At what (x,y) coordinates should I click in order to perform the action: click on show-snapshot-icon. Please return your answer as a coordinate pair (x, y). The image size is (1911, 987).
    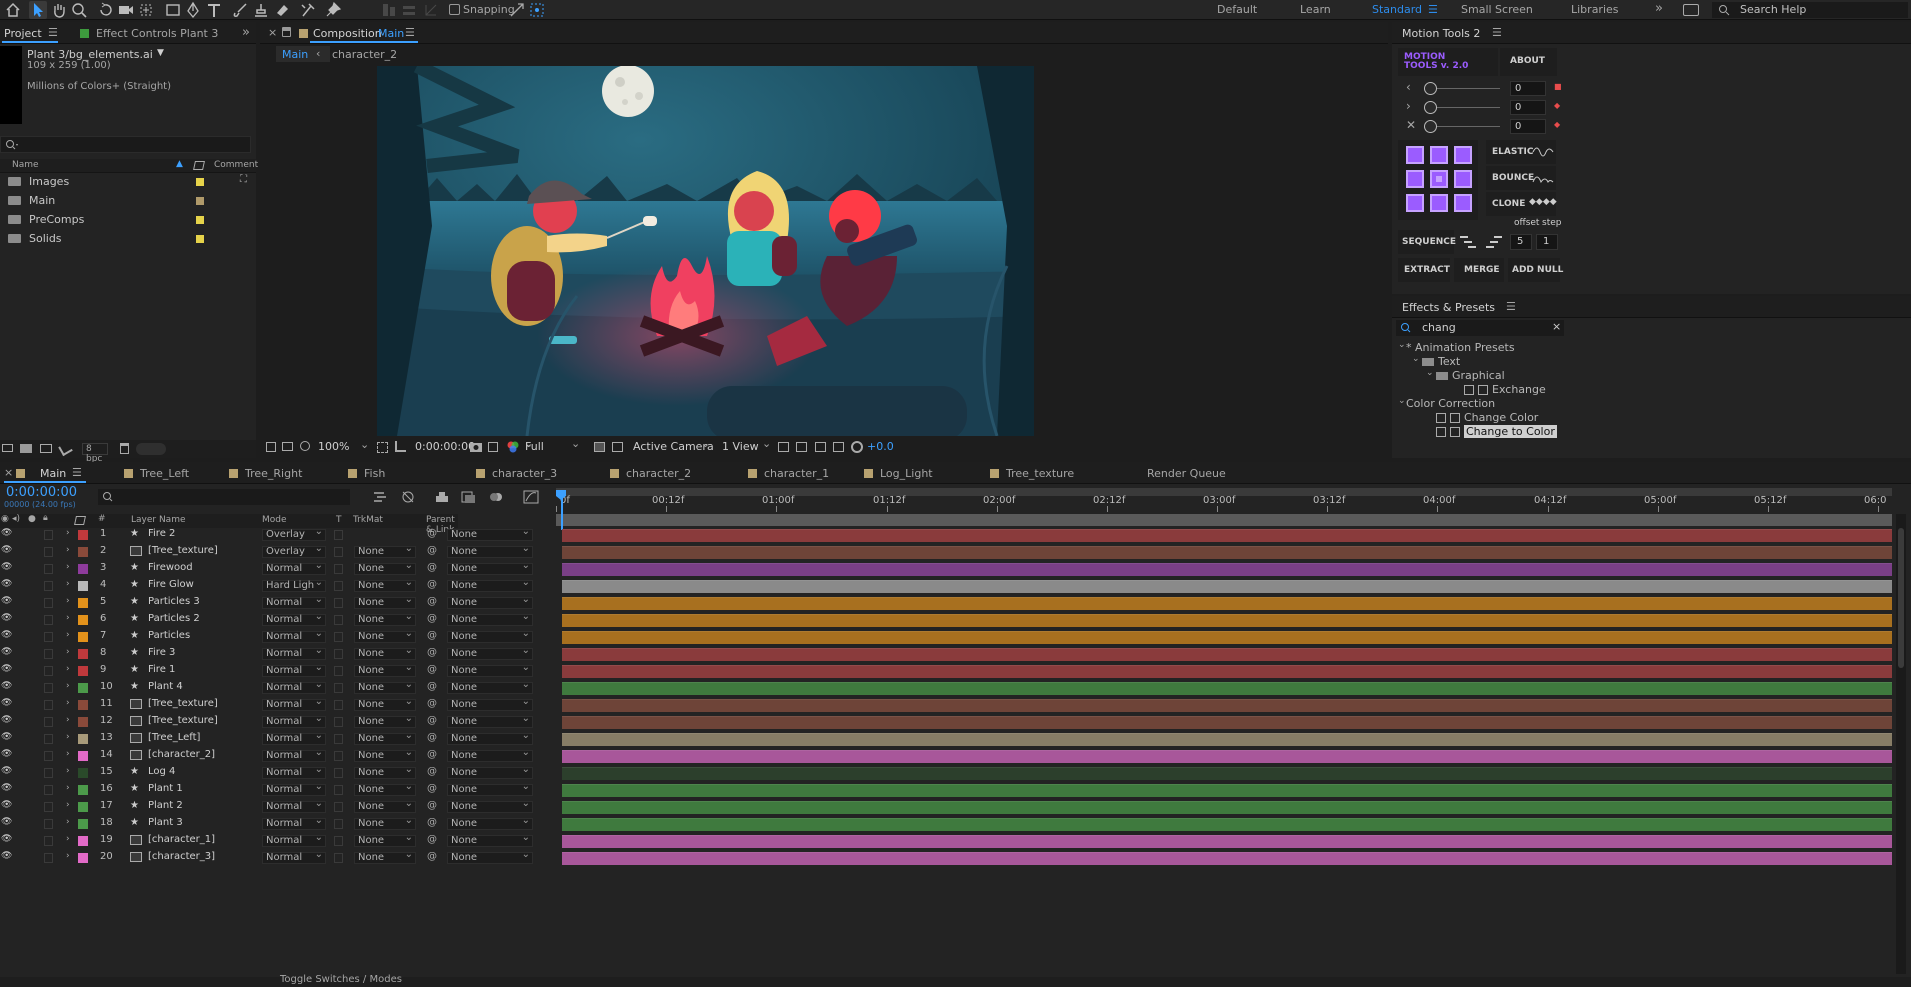
    Looking at the image, I should click on (493, 447).